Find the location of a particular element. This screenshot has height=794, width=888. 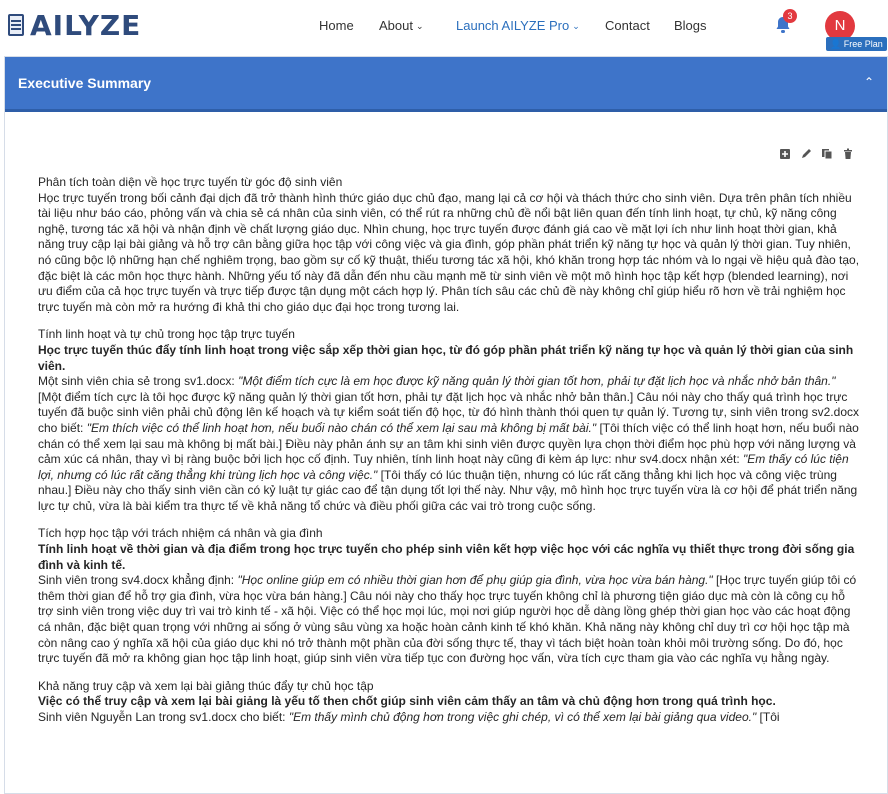

nav-about-label: About is located at coordinates (396, 25).